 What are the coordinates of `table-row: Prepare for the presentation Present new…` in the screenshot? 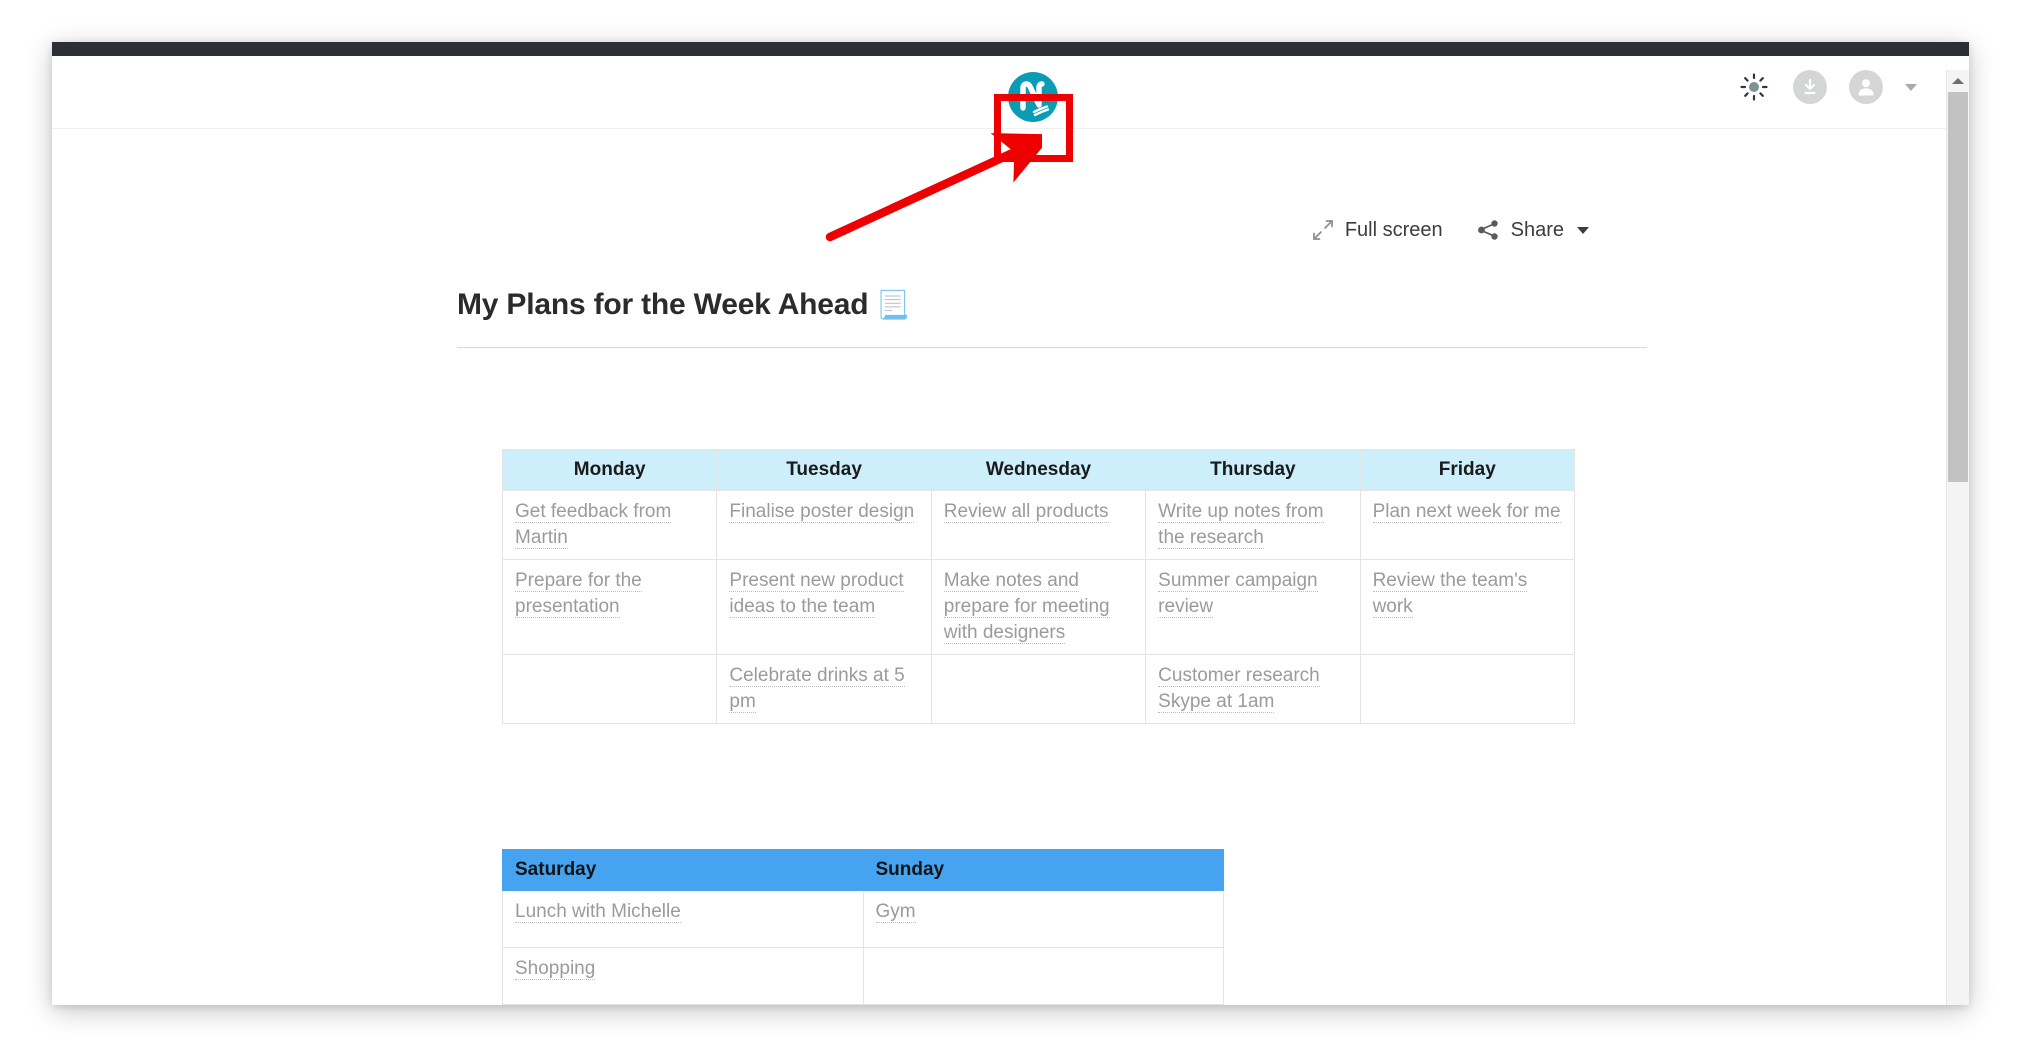 It's located at (1038, 607).